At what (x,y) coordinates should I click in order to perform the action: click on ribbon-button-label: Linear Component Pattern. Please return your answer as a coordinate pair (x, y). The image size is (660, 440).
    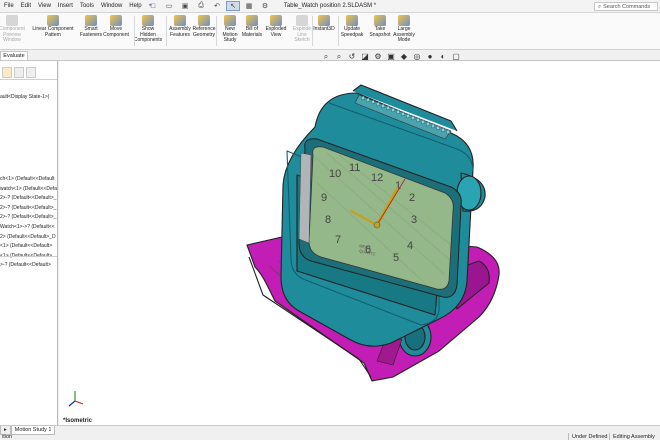
    Looking at the image, I should click on (53, 32).